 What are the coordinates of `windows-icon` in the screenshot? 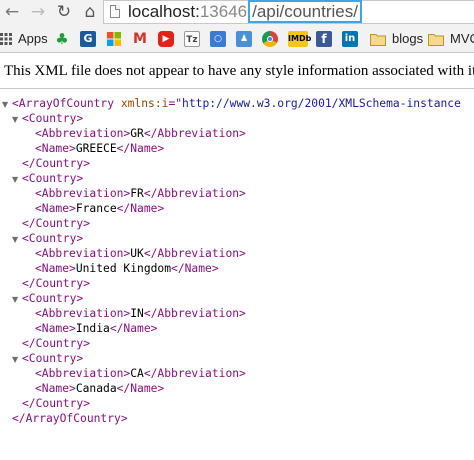 It's located at (114, 39).